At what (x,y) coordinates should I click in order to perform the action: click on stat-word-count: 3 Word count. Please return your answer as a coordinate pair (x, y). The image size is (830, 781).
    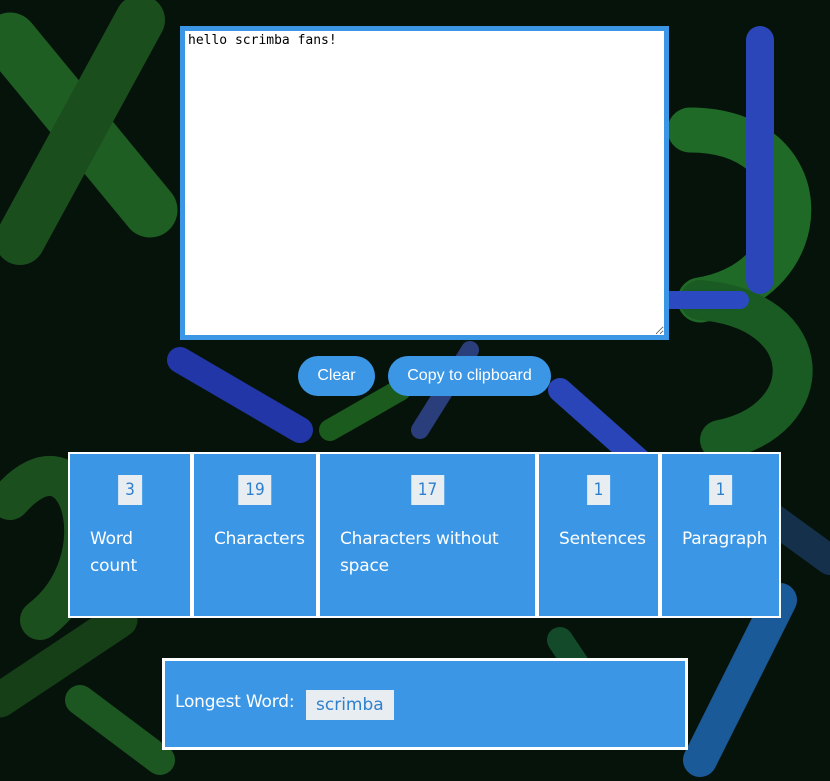
    Looking at the image, I should click on (130, 535).